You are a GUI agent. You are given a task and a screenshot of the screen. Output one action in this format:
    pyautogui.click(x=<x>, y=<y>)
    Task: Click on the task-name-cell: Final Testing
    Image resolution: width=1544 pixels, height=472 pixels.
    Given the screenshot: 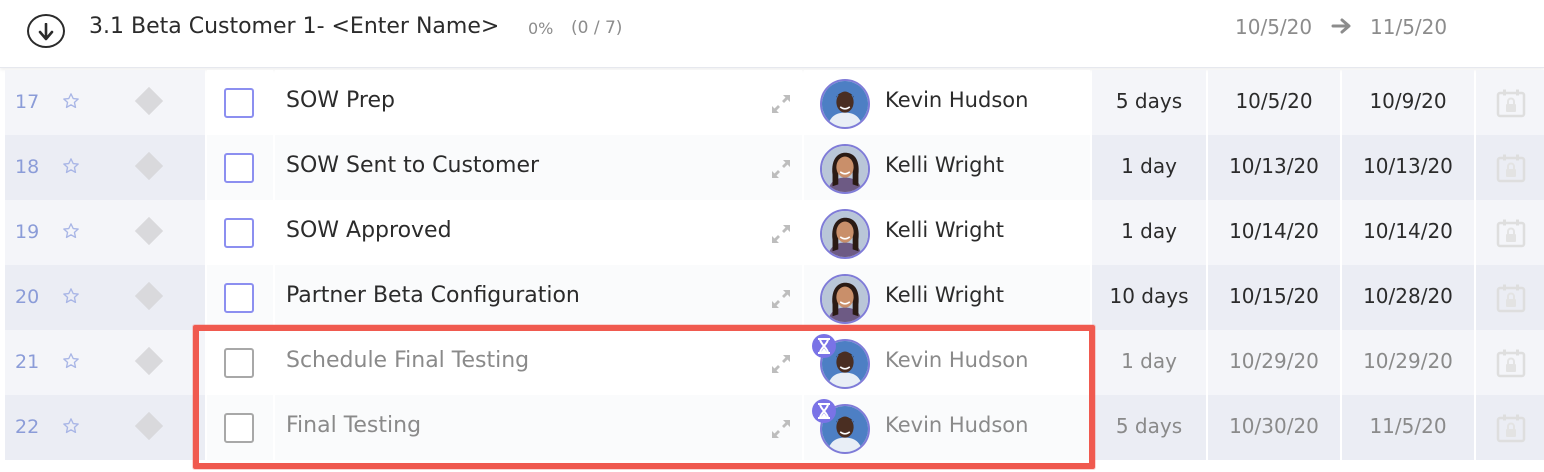 What is the action you would take?
    pyautogui.click(x=538, y=427)
    